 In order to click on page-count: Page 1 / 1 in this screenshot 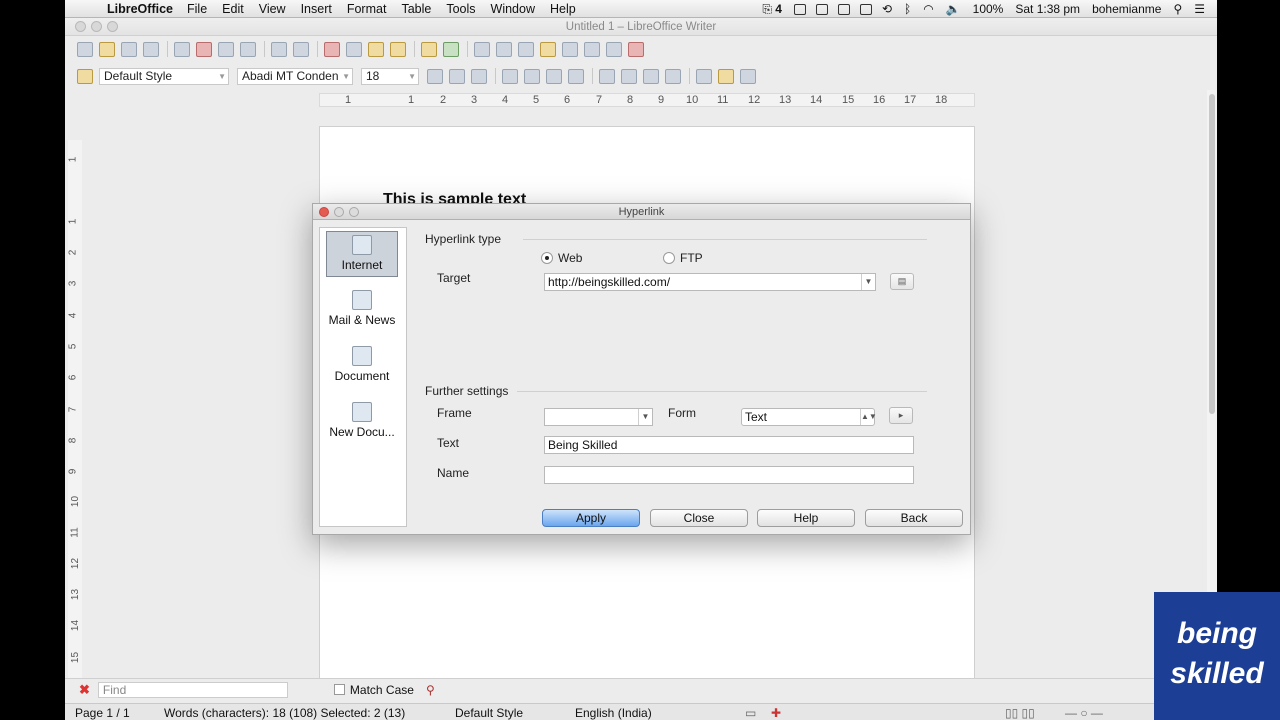, I will do `click(102, 713)`.